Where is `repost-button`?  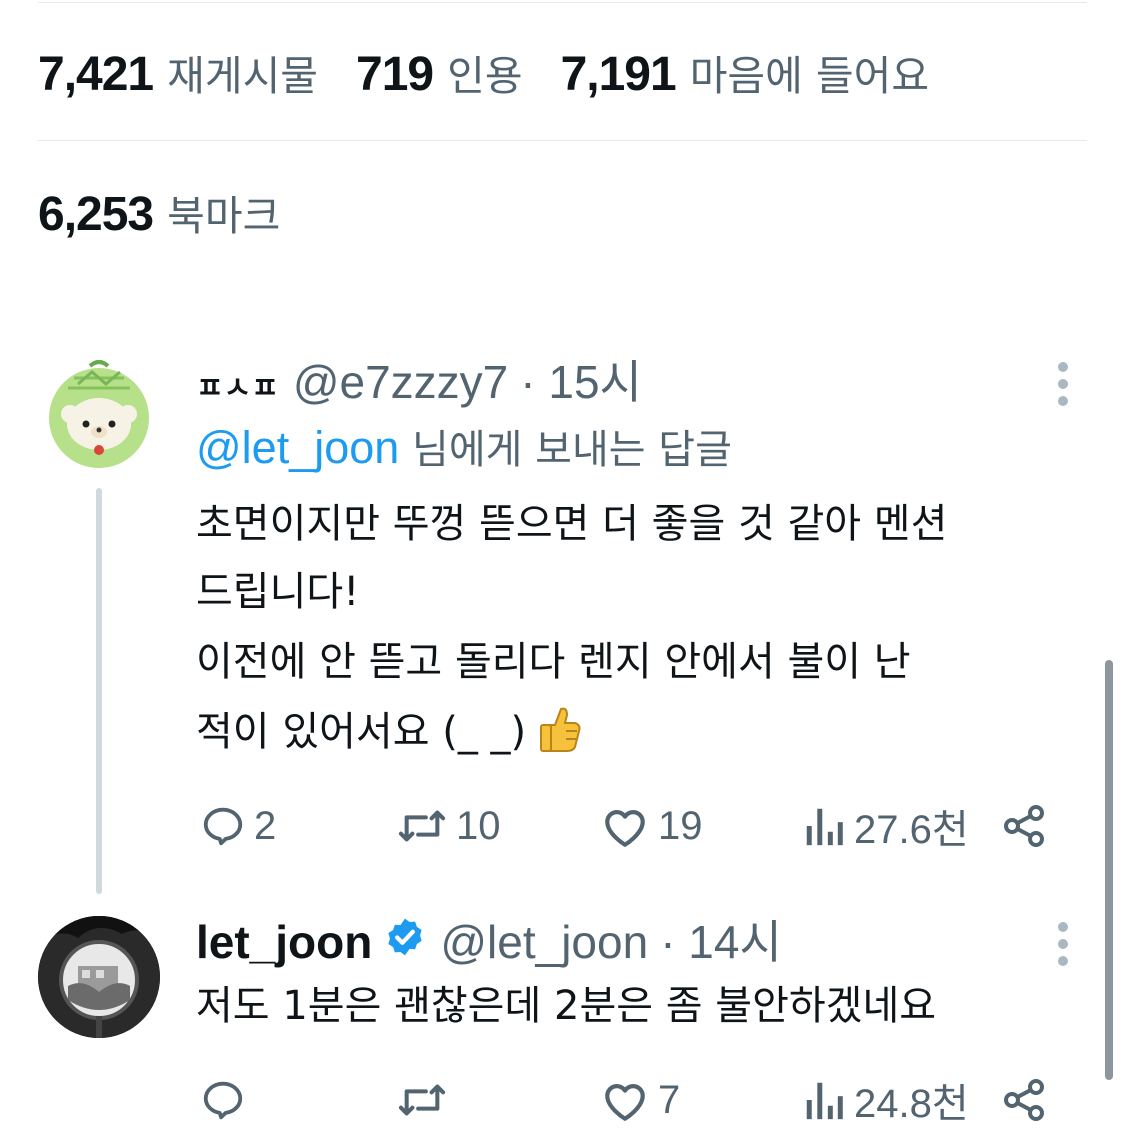 repost-button is located at coordinates (422, 1100).